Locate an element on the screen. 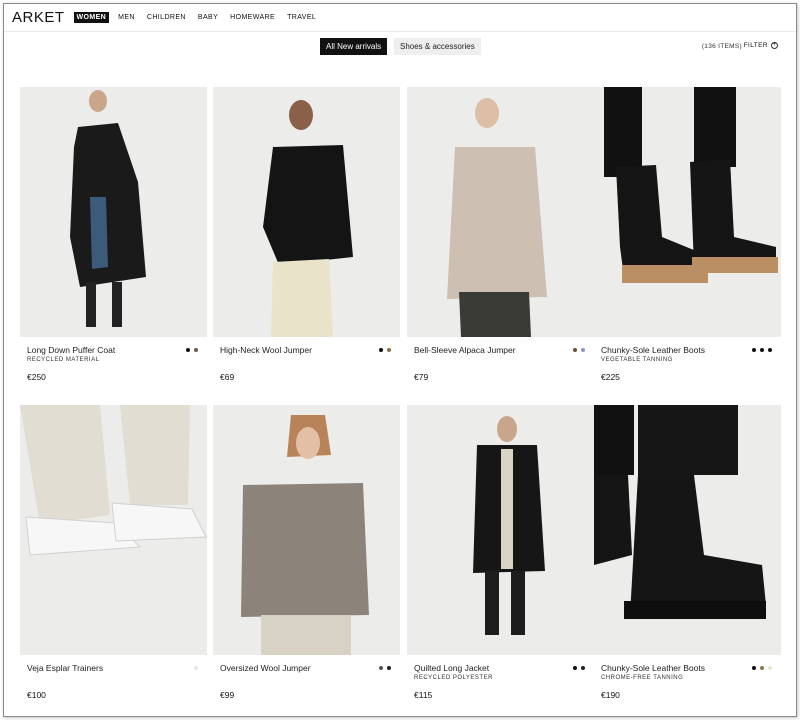  product-tag: VEGETABLE TANNING is located at coordinates (637, 360).